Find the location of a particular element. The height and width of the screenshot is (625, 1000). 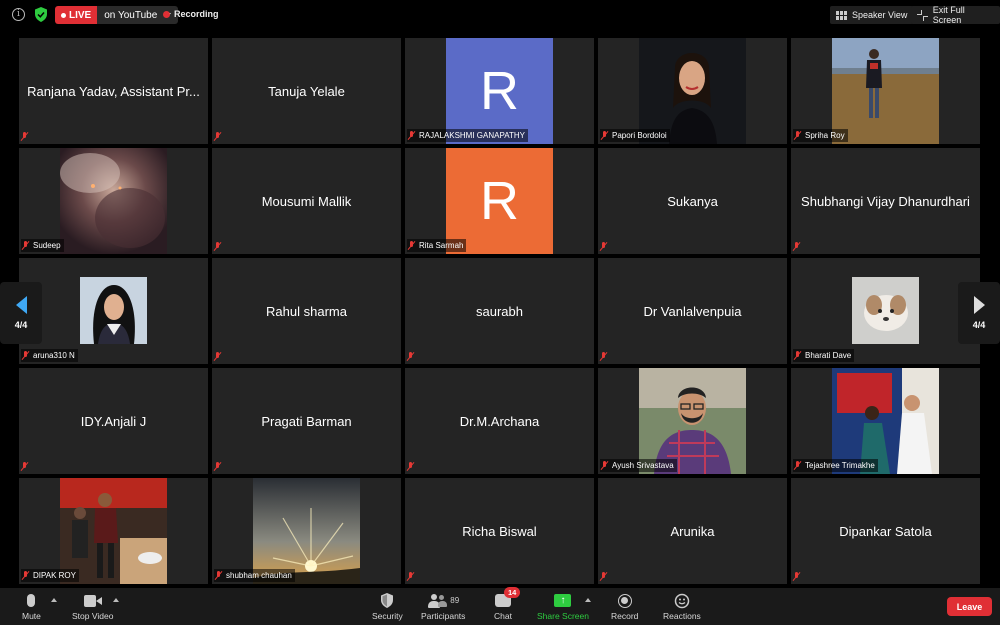

participant-tile: Sukanya is located at coordinates (692, 201).